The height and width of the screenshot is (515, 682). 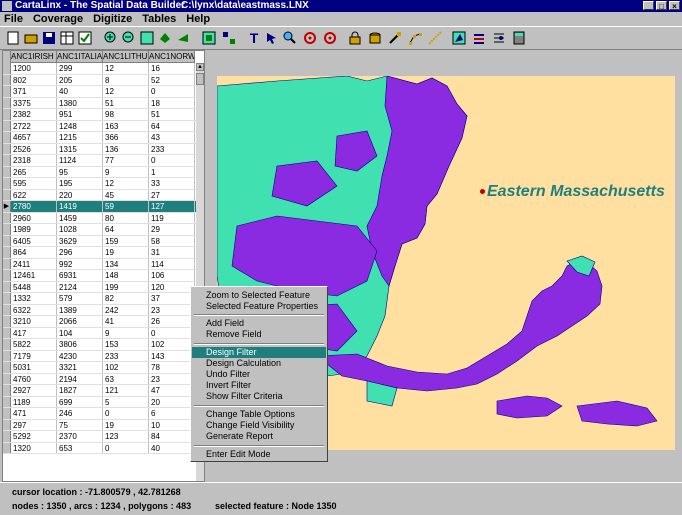 I want to click on table-cell: 4230, so click(x=80, y=355).